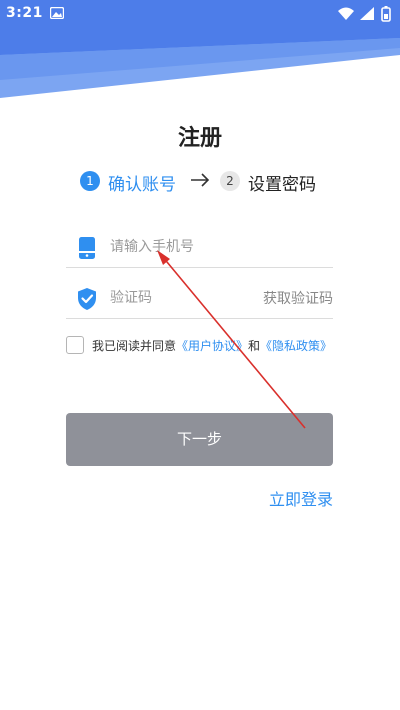 The height and width of the screenshot is (710, 400). I want to click on battery-icon, so click(386, 14).